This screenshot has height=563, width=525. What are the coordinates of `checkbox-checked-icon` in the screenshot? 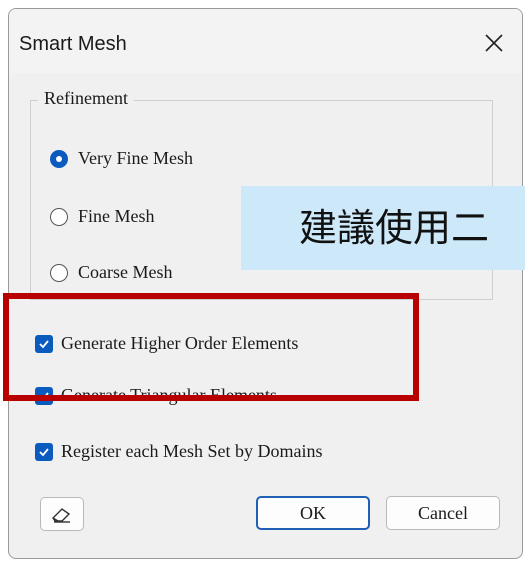 It's located at (44, 451).